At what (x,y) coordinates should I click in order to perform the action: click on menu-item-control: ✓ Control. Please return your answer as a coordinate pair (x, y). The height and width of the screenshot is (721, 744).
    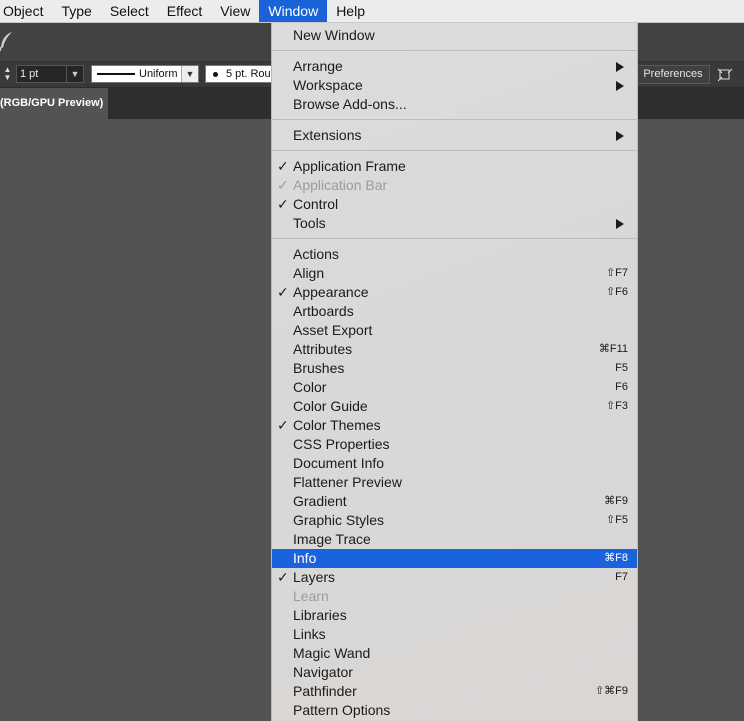
    Looking at the image, I should click on (454, 204).